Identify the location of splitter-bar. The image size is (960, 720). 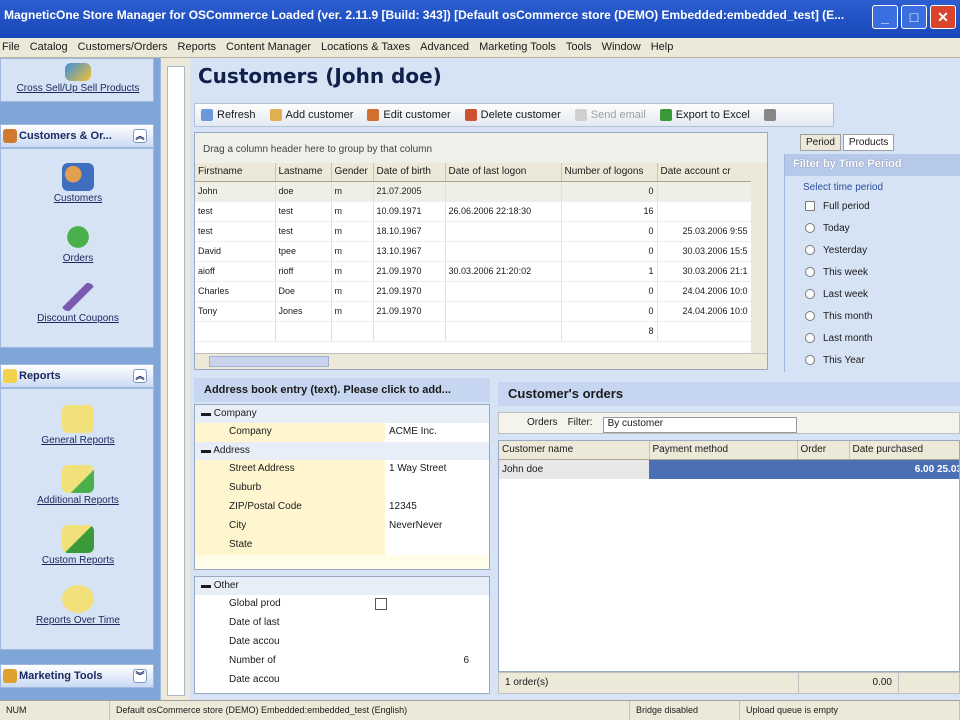
(176, 381).